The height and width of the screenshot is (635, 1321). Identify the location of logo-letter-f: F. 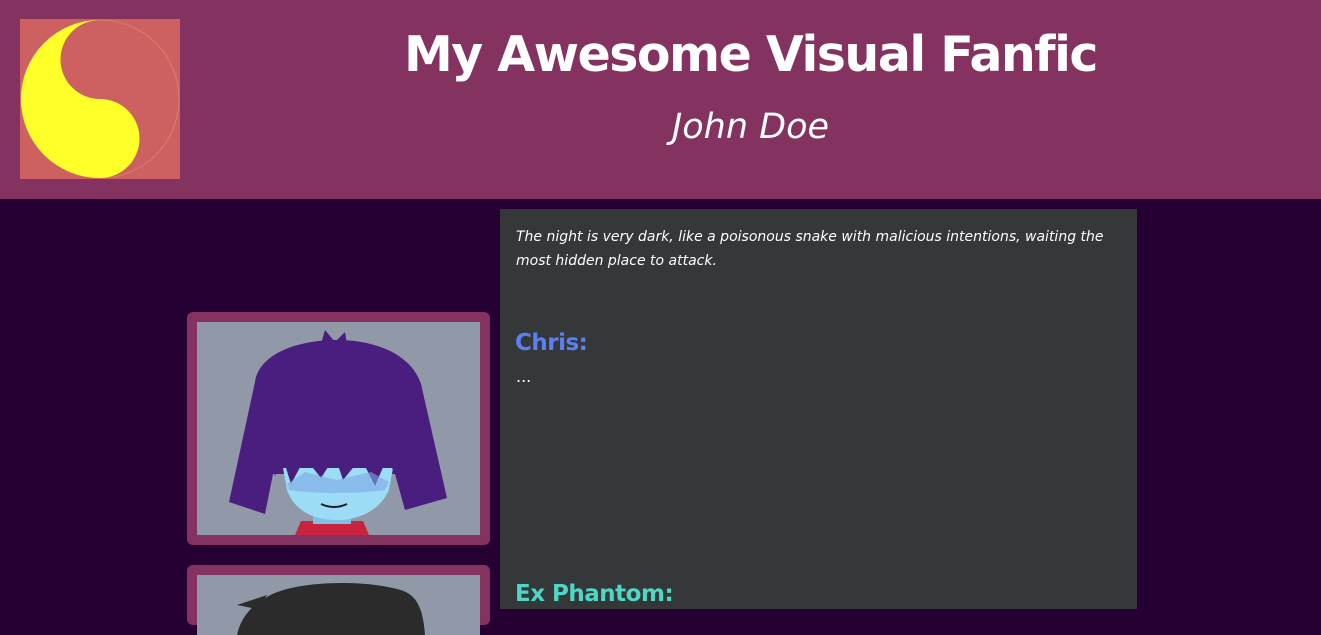
(99, 134).